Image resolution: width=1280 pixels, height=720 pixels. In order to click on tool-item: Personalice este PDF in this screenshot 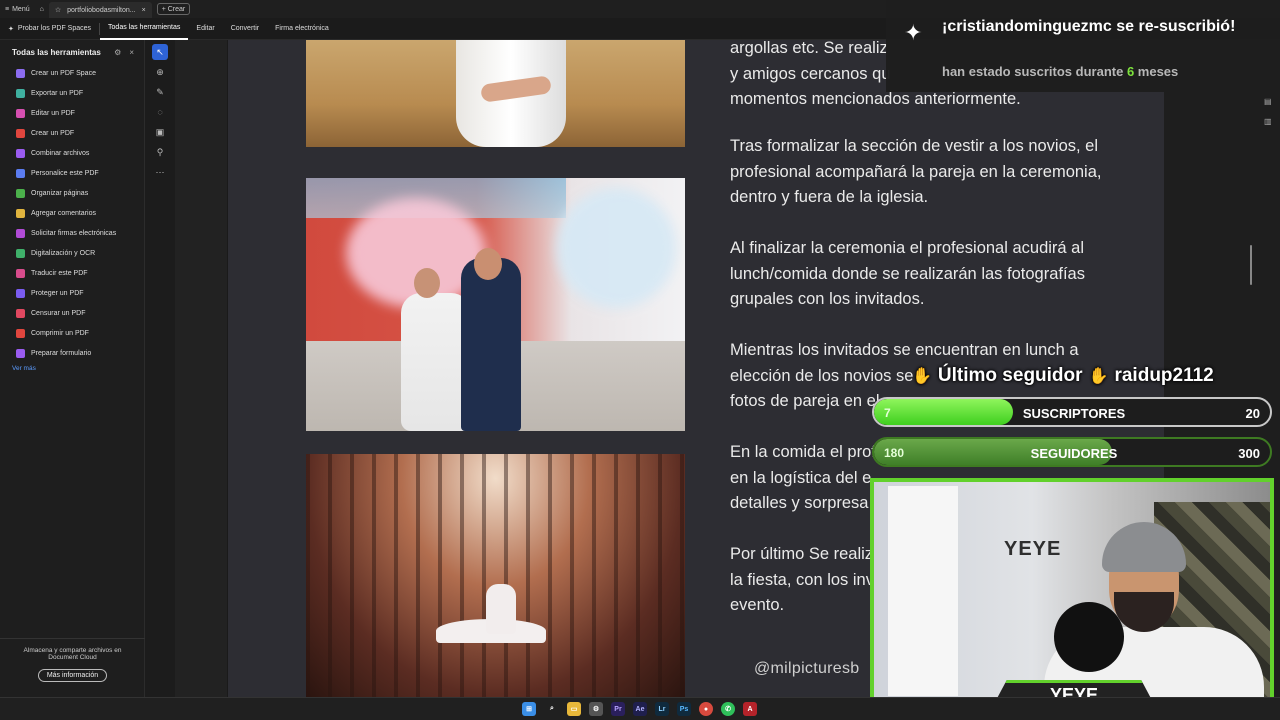, I will do `click(72, 173)`.